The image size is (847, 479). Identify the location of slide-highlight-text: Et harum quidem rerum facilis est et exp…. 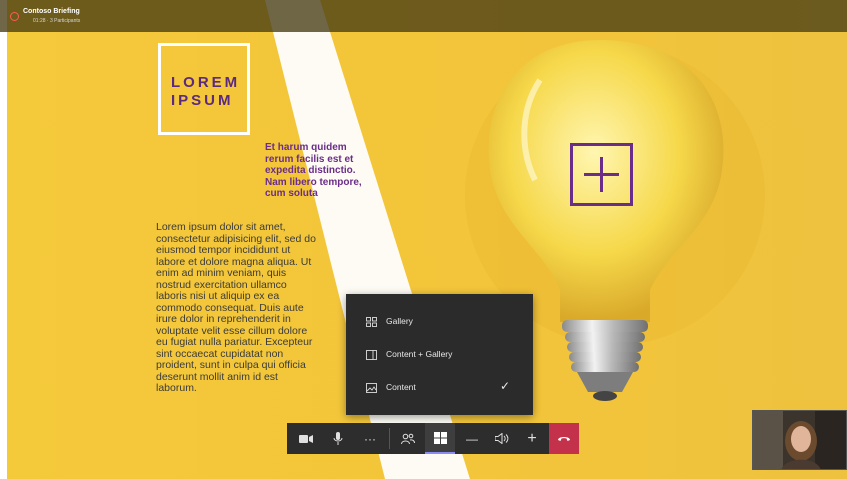
(313, 170).